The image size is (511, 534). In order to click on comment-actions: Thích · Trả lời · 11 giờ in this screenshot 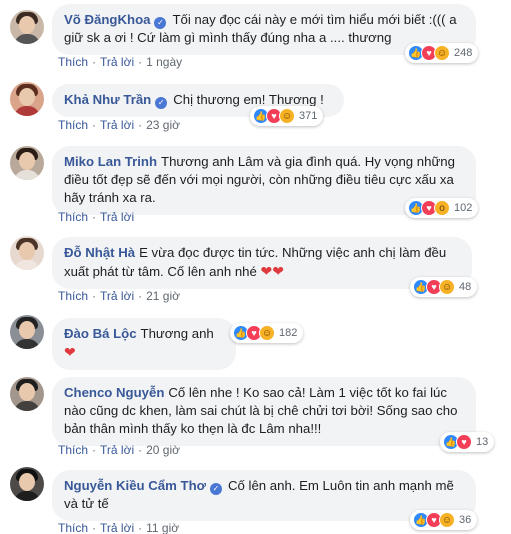, I will do `click(119, 527)`.